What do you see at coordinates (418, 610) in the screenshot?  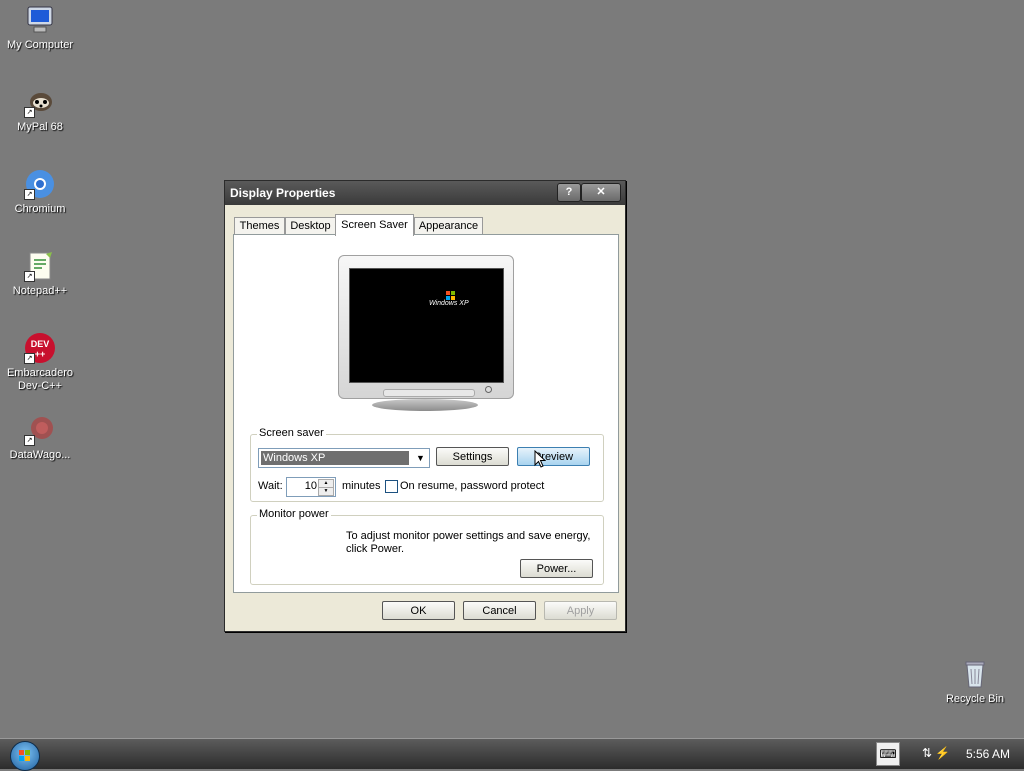 I see `ok-button: OK` at bounding box center [418, 610].